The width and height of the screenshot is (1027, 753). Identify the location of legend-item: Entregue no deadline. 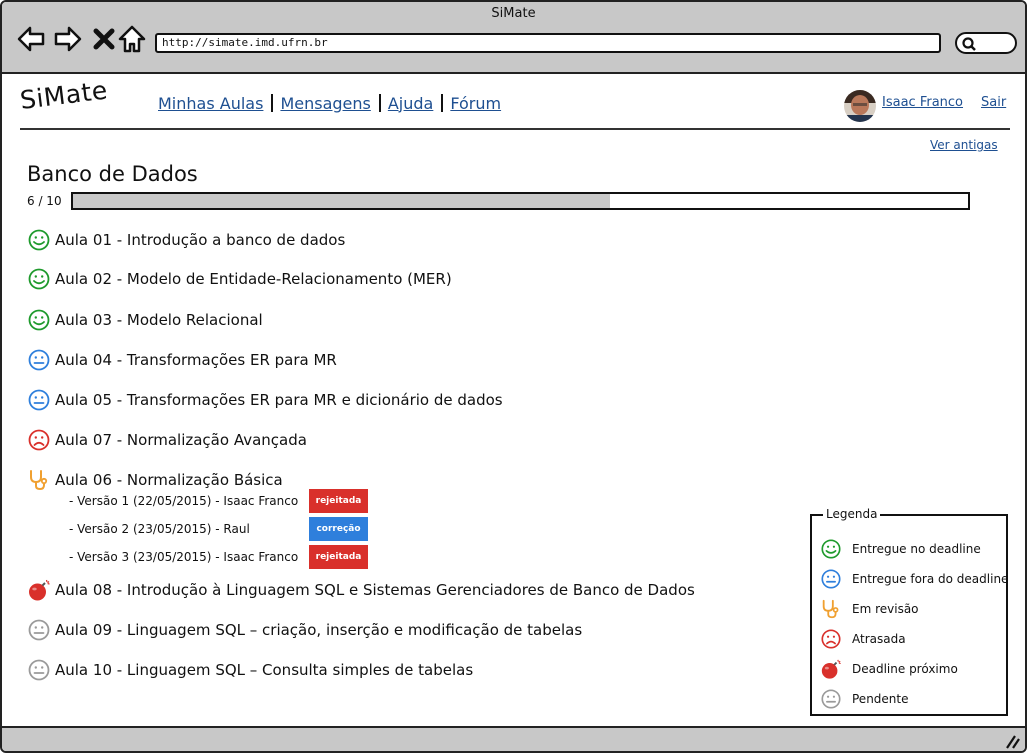
(900, 549).